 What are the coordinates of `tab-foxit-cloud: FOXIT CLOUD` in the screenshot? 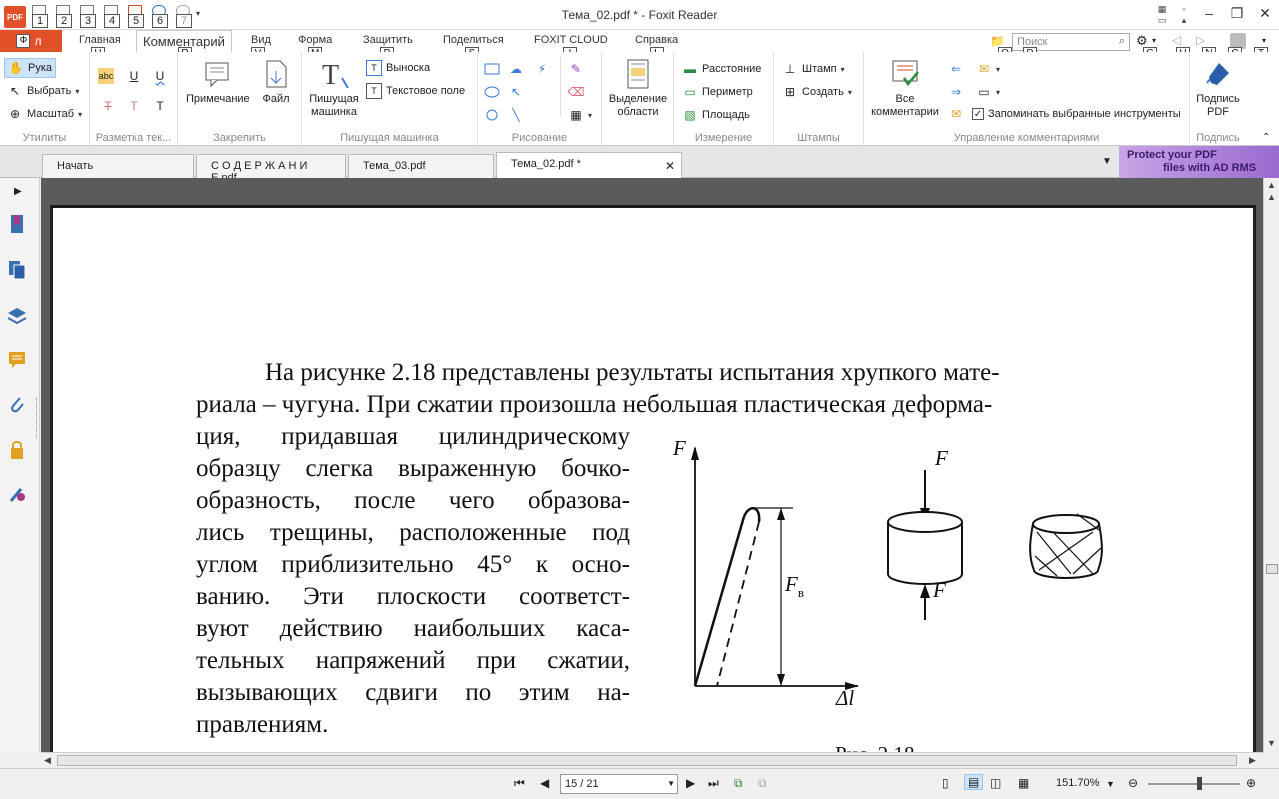 It's located at (571, 40).